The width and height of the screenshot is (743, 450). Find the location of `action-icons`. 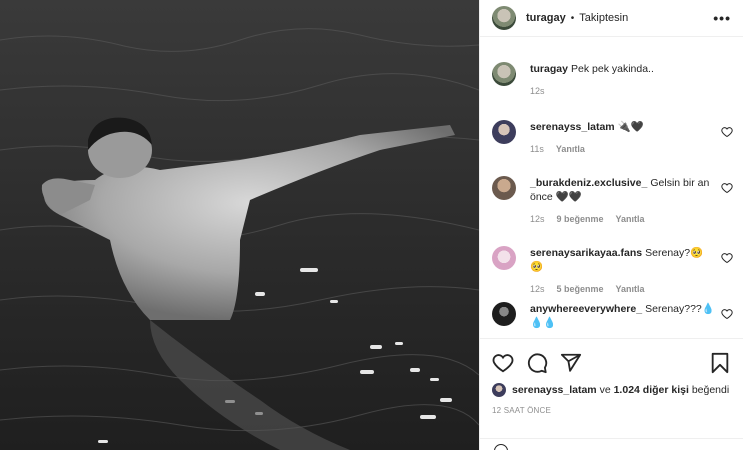

action-icons is located at coordinates (611, 363).